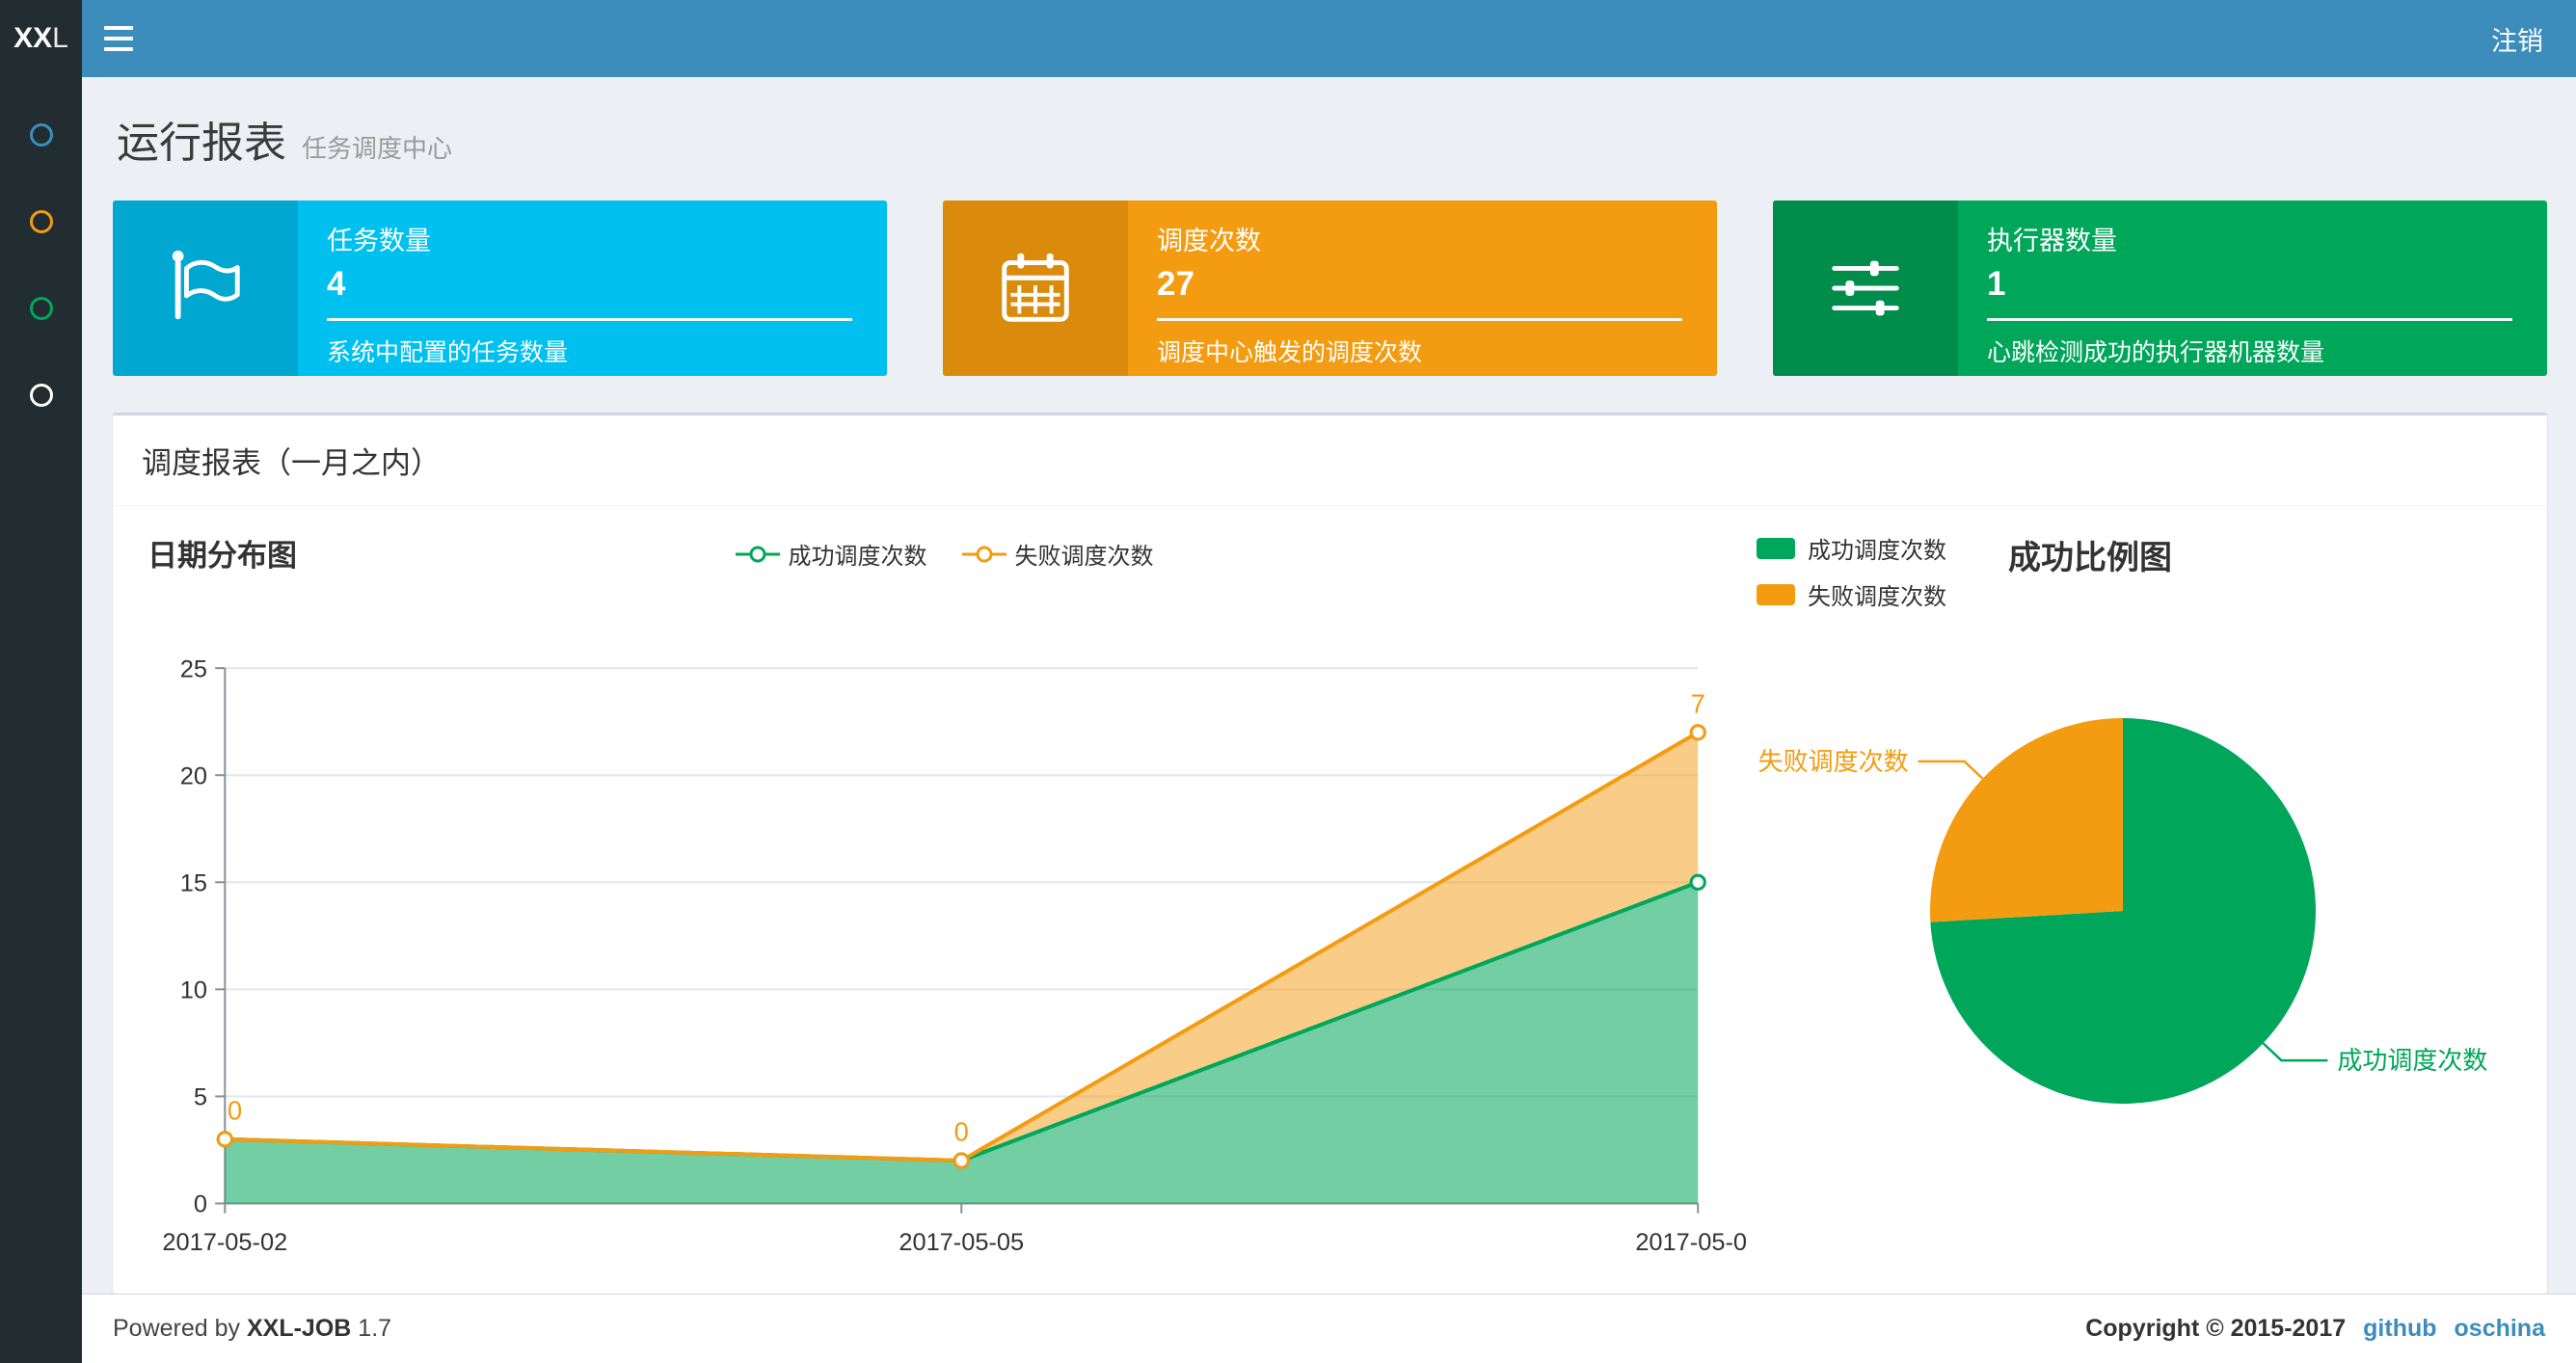  I want to click on sidebar-toggle-button, so click(119, 38).